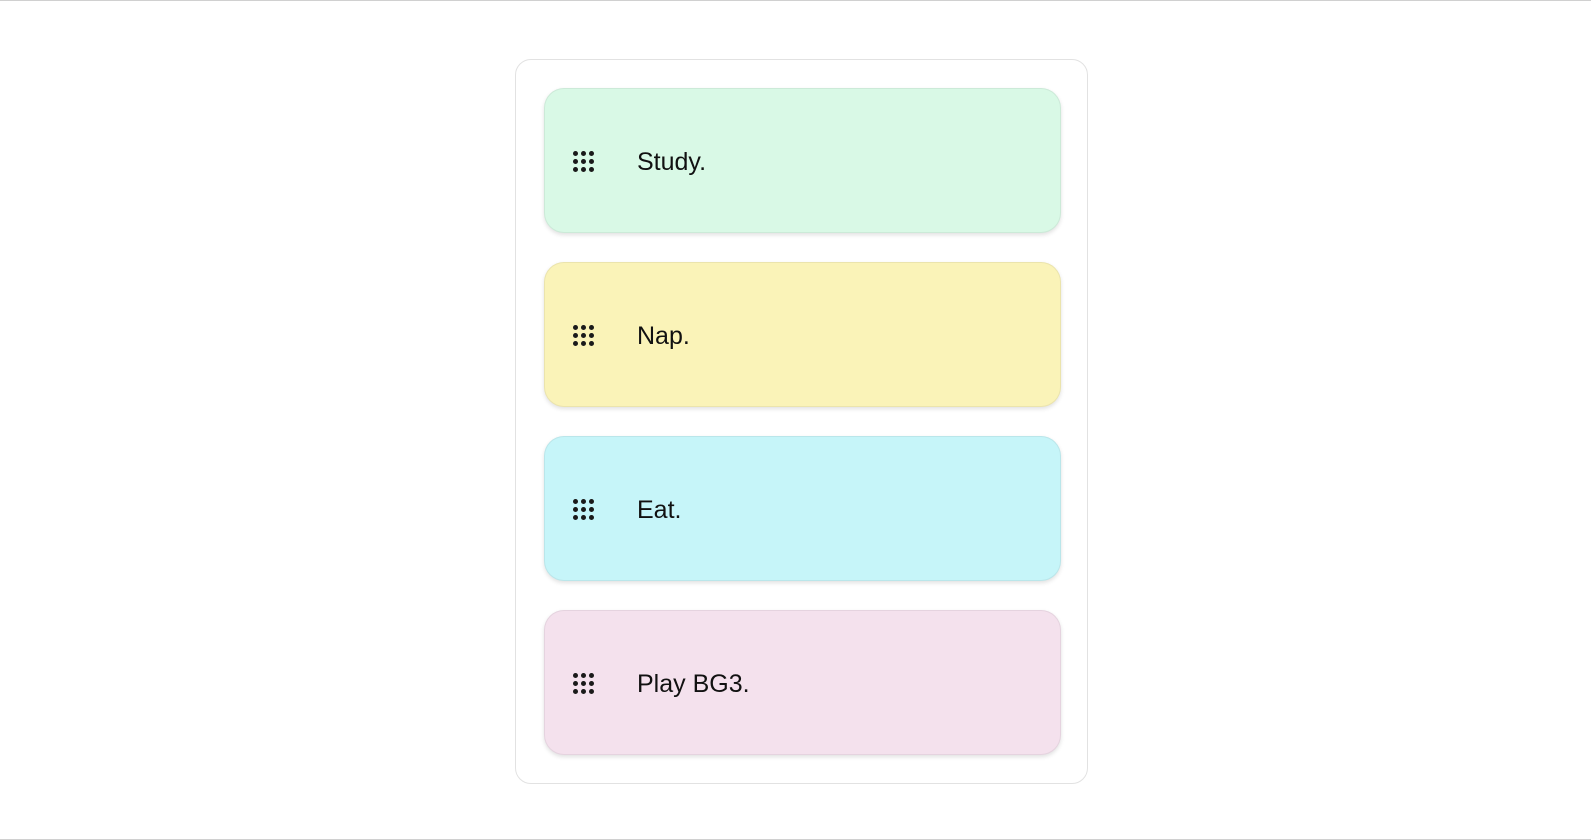  What do you see at coordinates (659, 510) in the screenshot?
I see `task-label: Eat.` at bounding box center [659, 510].